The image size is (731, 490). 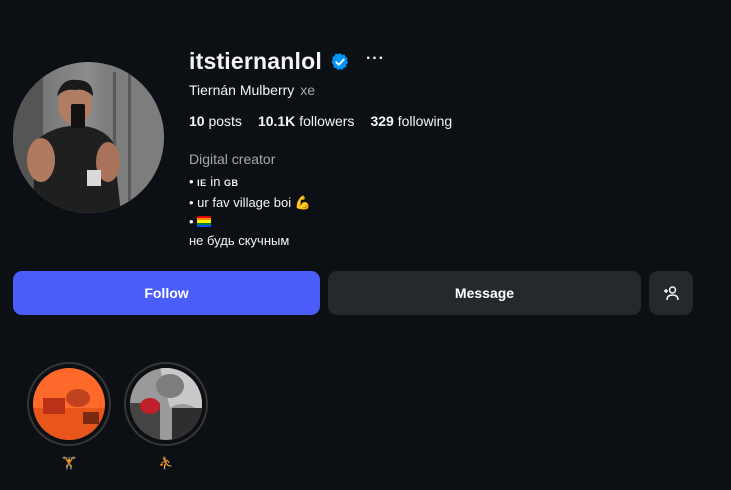 I want to click on highlight-label: 🏋, so click(x=69, y=463).